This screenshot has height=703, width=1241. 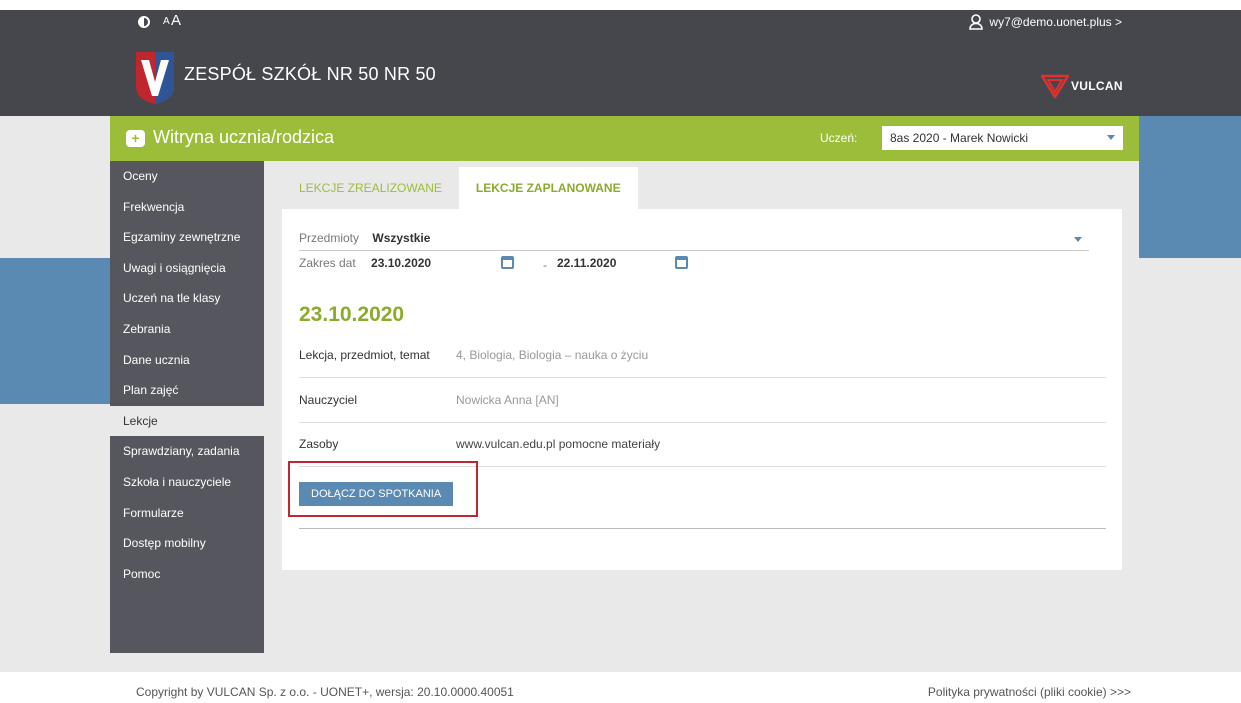 What do you see at coordinates (959, 138) in the screenshot?
I see `student-select-value: 8as 2020 - Marek Nowicki` at bounding box center [959, 138].